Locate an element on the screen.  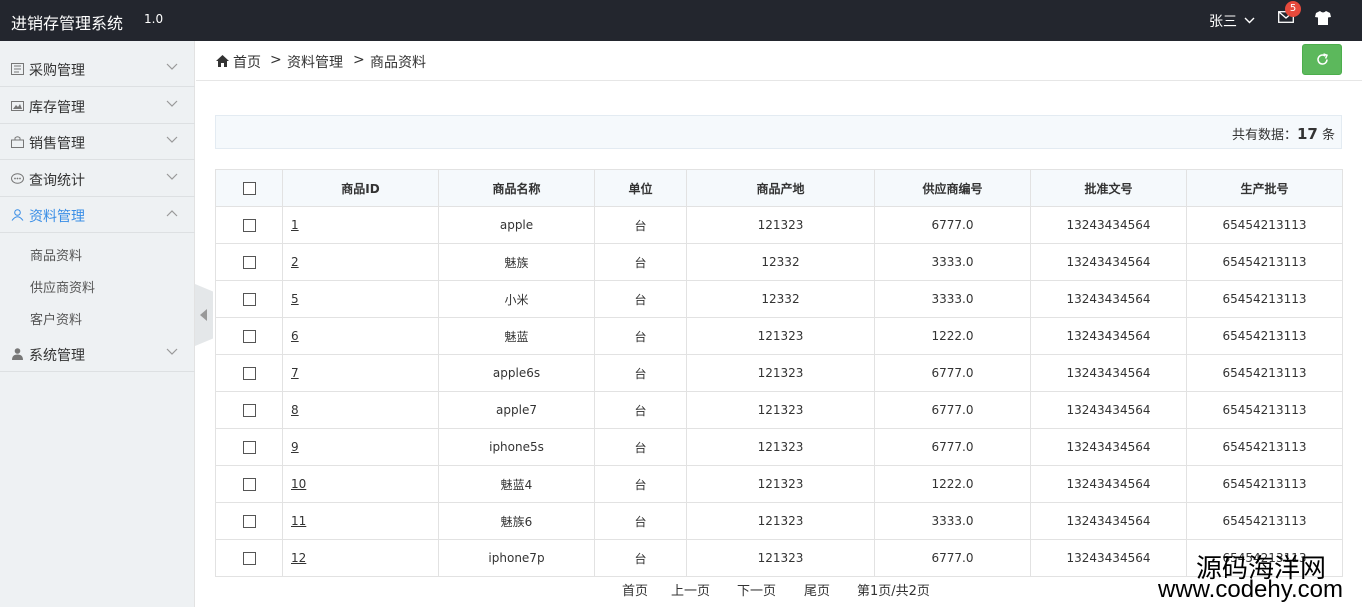
sidebar-item-label: 查询统计 is located at coordinates (57, 181).